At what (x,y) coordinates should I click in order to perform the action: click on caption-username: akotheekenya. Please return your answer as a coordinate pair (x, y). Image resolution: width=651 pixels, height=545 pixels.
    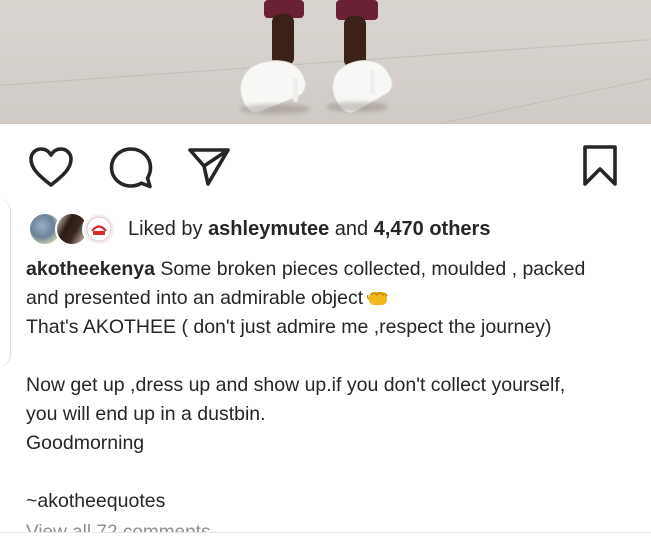
    Looking at the image, I should click on (90, 269).